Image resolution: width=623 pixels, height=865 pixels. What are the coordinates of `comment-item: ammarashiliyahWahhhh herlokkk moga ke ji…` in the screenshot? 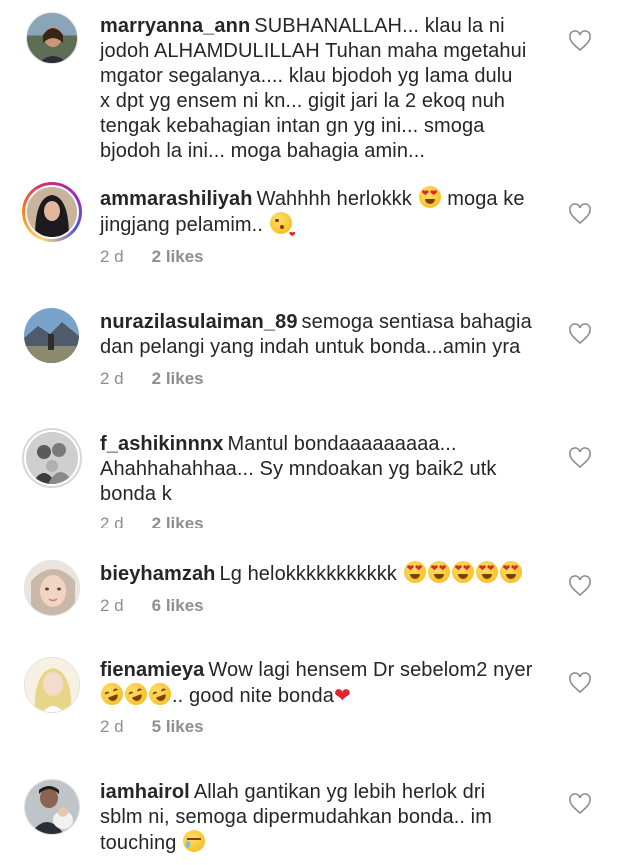 It's located at (311, 225).